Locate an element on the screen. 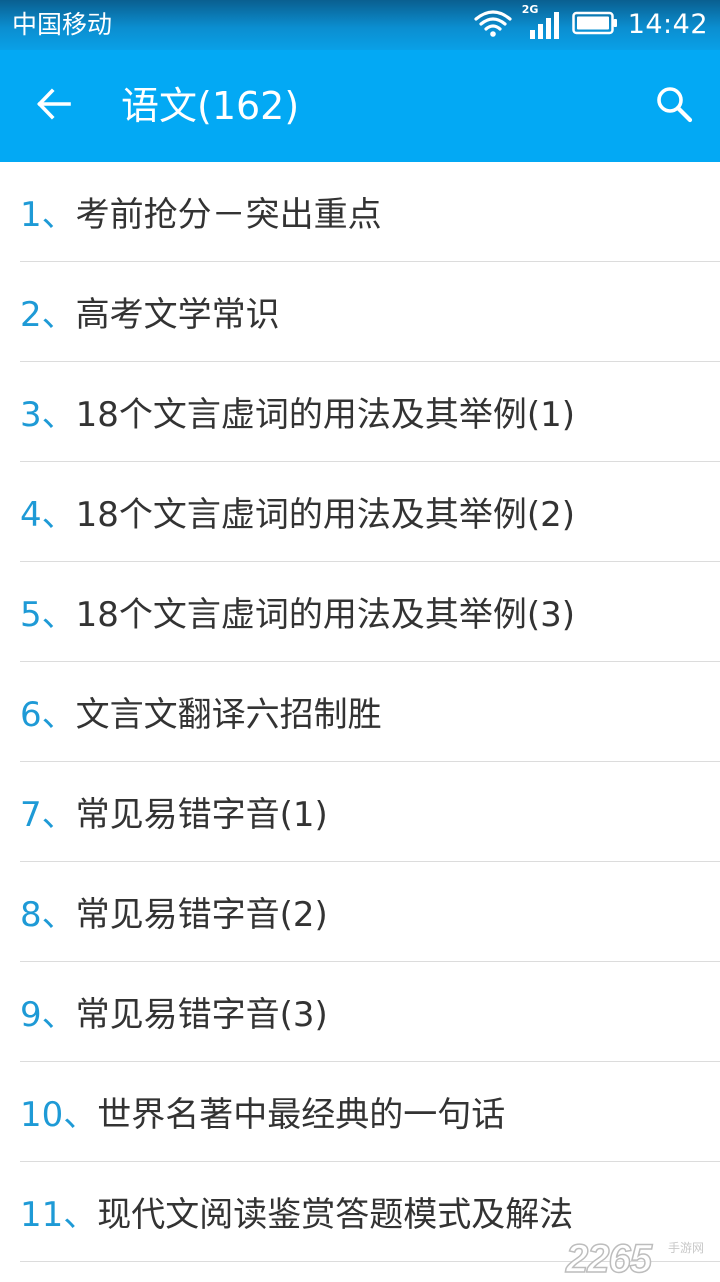  signal-icon: 2G is located at coordinates (542, 25).